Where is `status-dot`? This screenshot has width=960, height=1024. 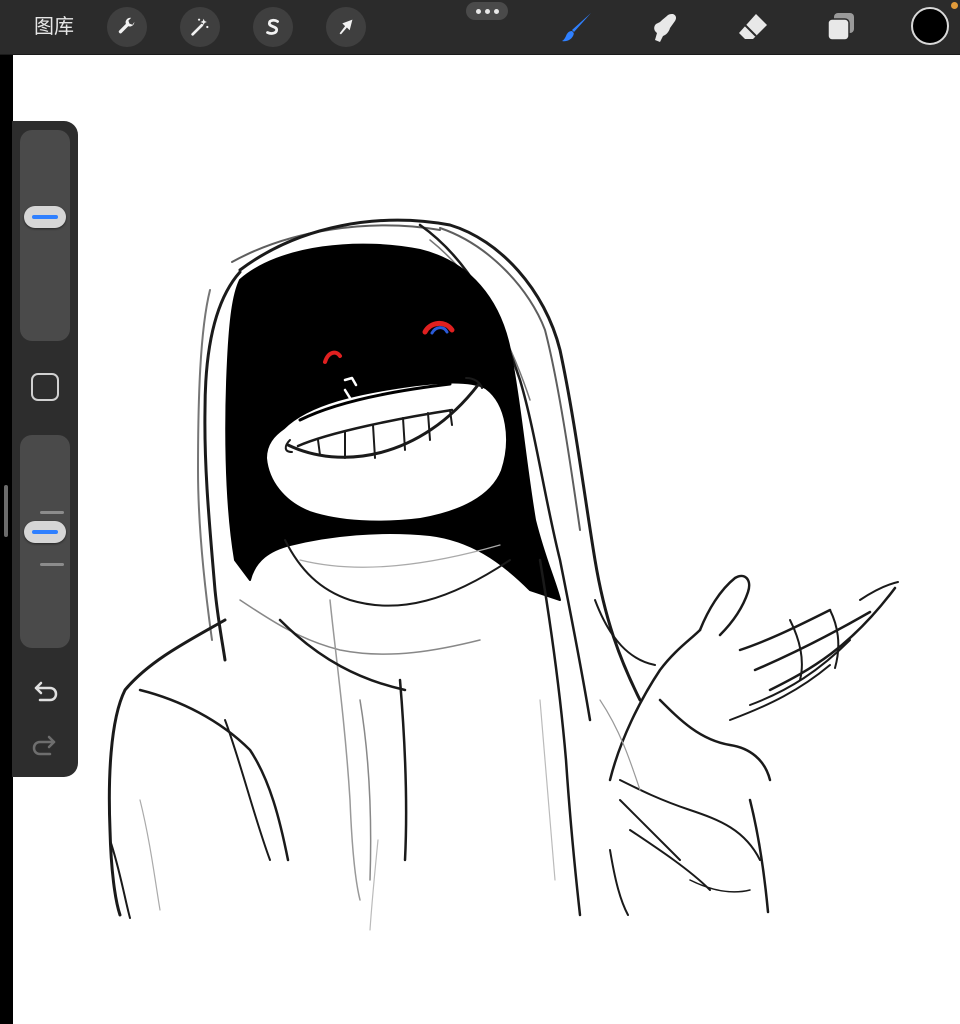
status-dot is located at coordinates (954, 5).